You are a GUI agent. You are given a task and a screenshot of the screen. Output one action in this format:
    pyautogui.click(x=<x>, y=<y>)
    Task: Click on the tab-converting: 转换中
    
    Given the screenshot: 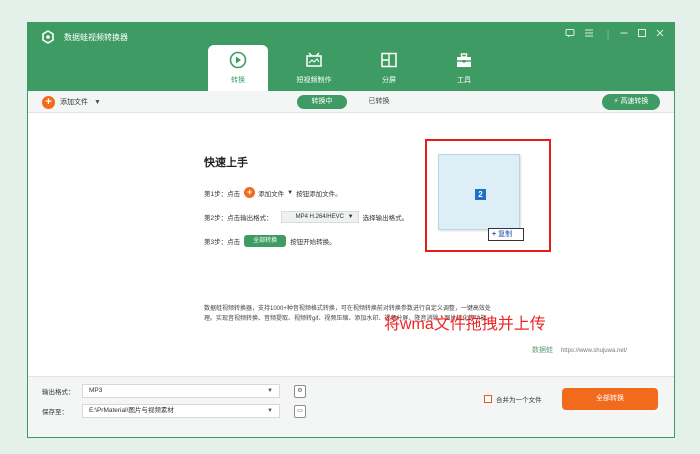 What is the action you would take?
    pyautogui.click(x=322, y=102)
    